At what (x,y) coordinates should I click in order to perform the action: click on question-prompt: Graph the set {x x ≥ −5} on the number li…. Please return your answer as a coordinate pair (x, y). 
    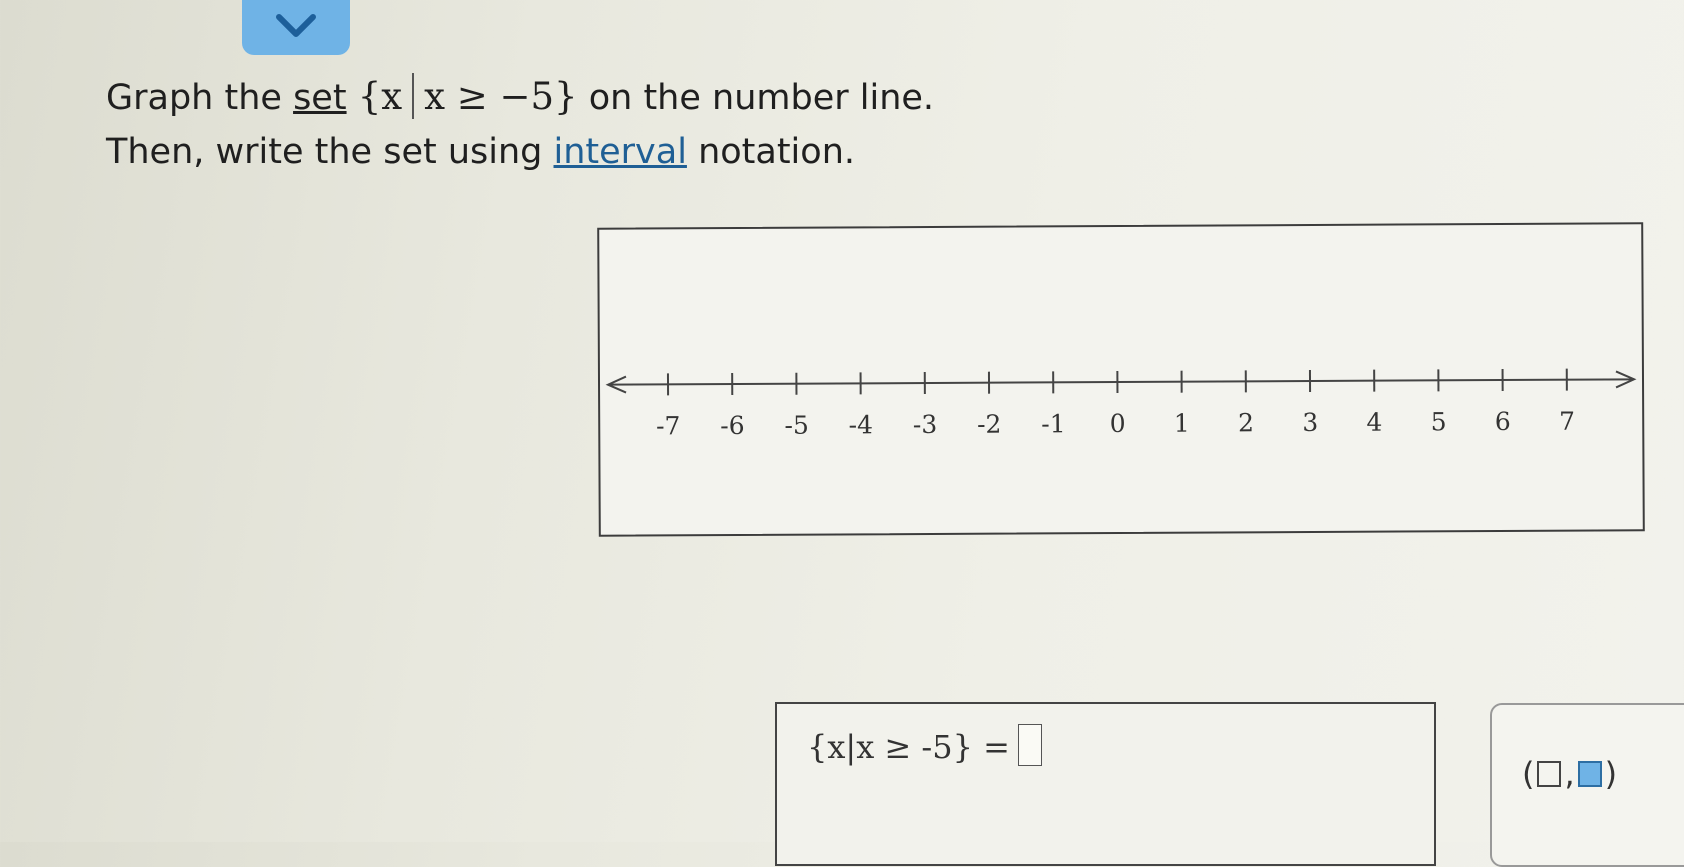
    Looking at the image, I should click on (520, 124).